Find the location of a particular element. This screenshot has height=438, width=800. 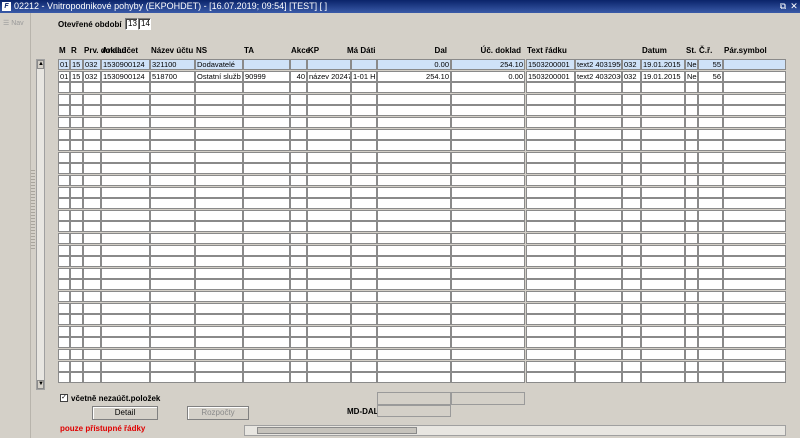

column-header: KP is located at coordinates (313, 50).